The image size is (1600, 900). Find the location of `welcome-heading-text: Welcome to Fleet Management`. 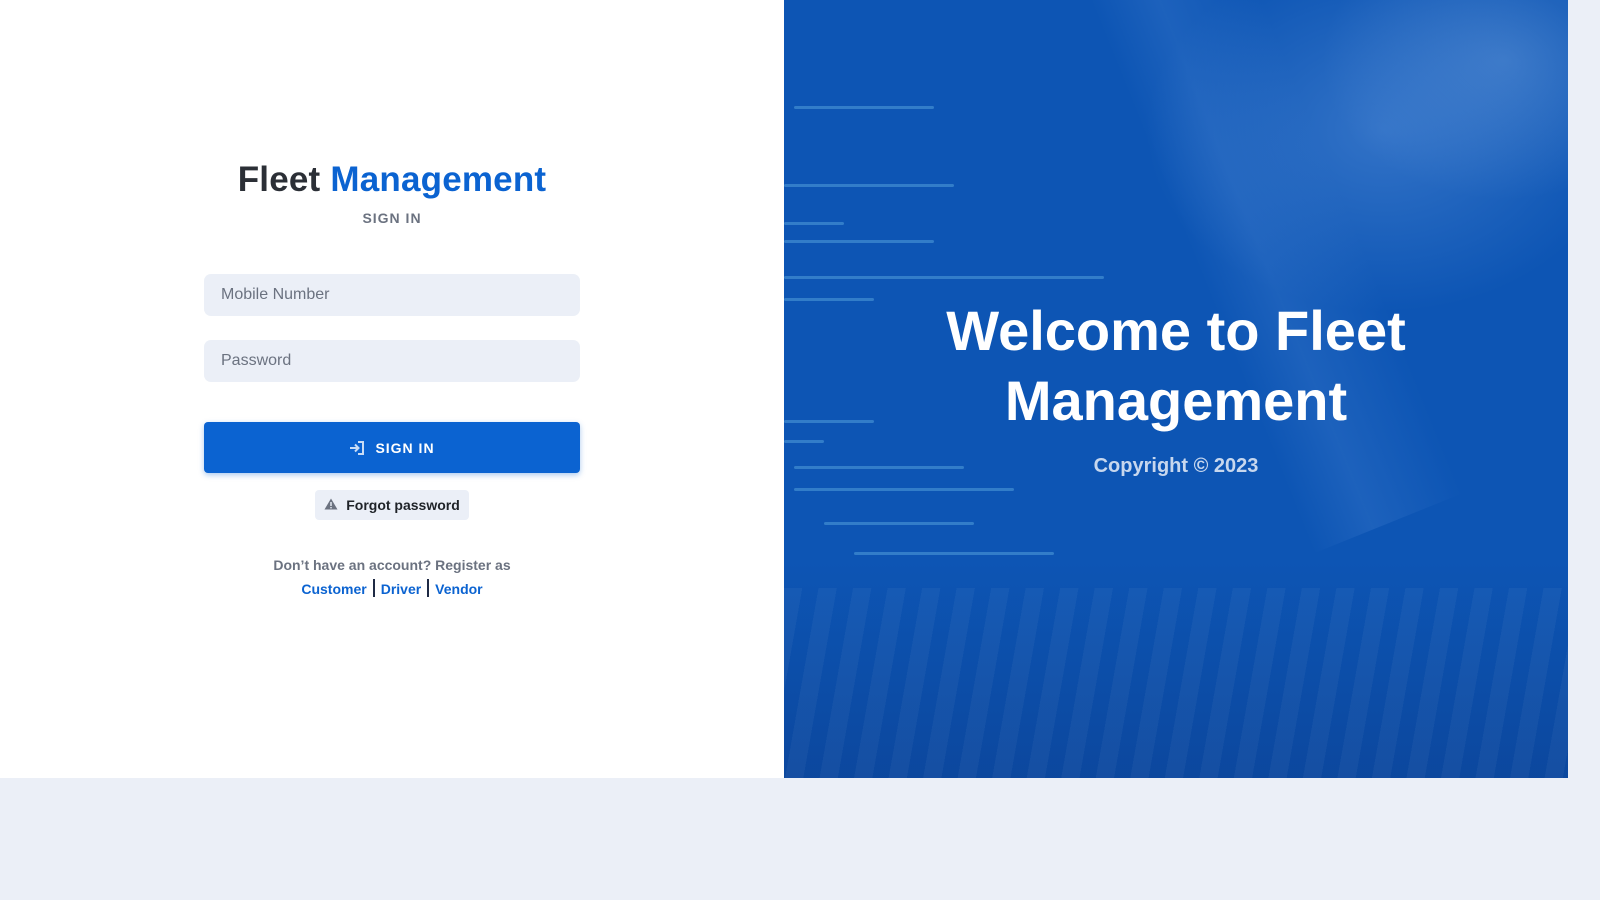

welcome-heading-text: Welcome to Fleet Management is located at coordinates (1176, 365).